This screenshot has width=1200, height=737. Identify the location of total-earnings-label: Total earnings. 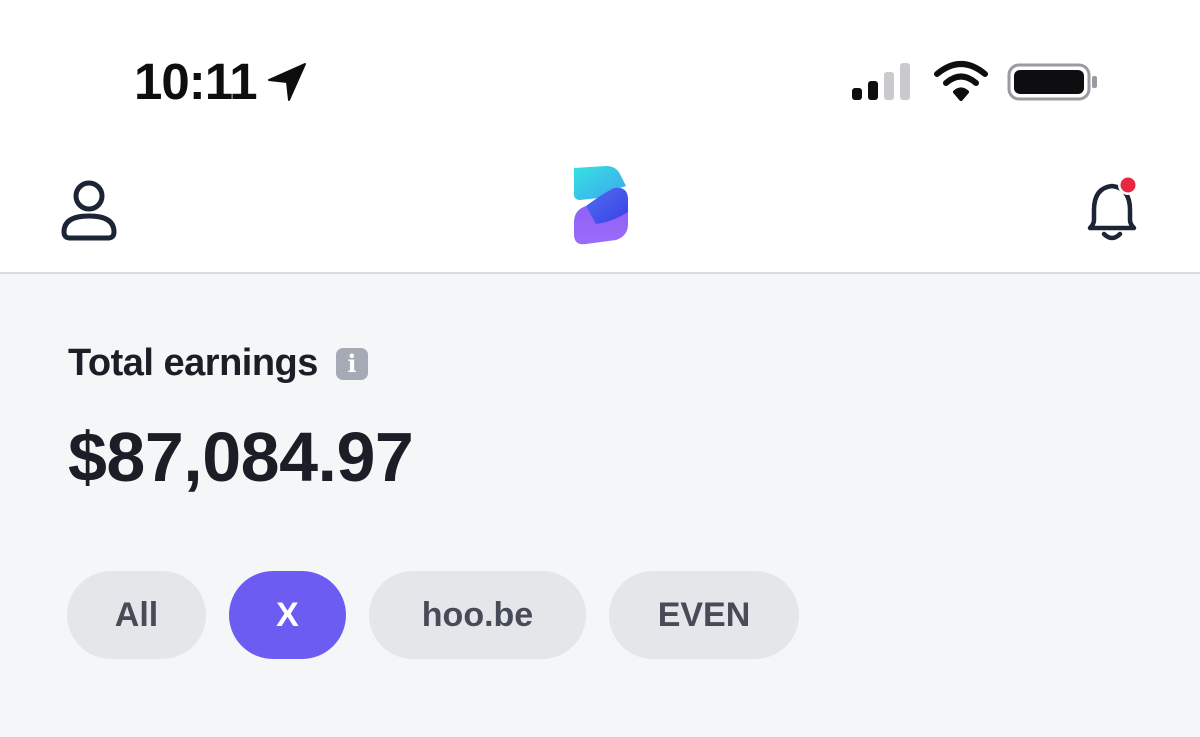
(193, 363).